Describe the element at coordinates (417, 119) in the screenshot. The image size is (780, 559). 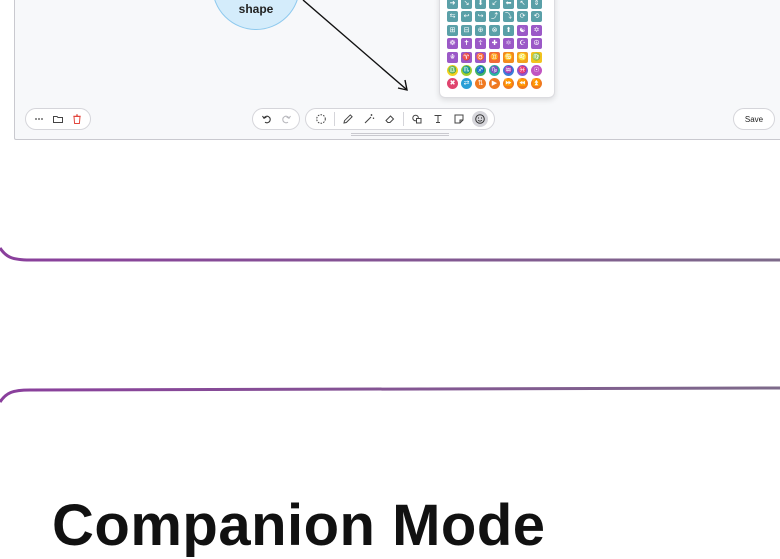
I see `shapes-icon` at that location.